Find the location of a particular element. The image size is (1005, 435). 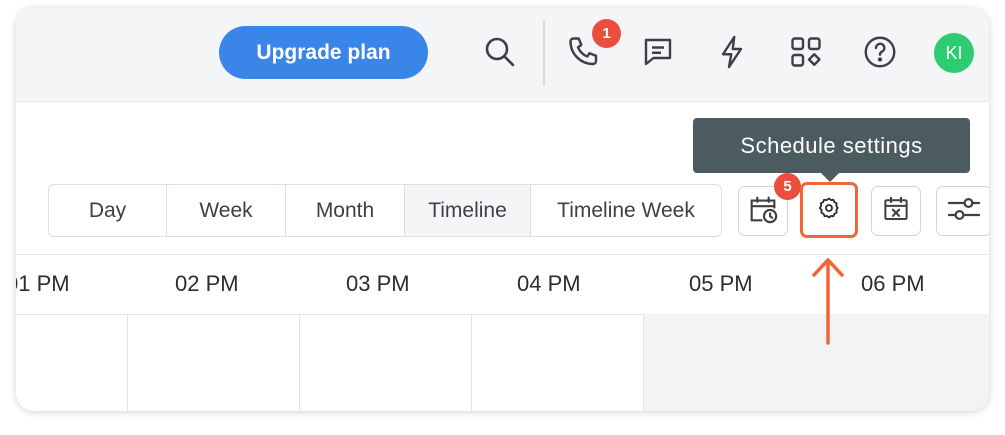

search-icon is located at coordinates (500, 52).